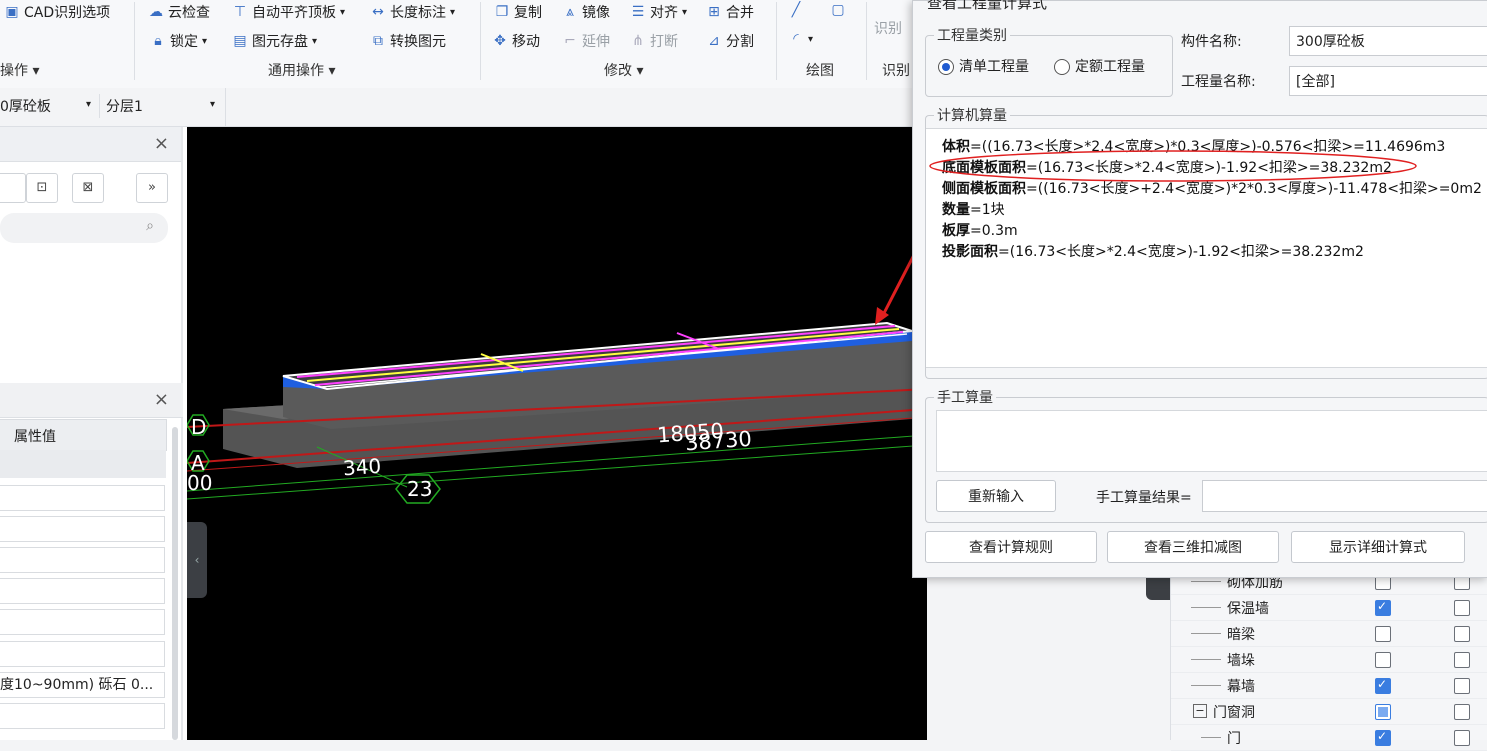 This screenshot has width=1487, height=751. What do you see at coordinates (983, 66) in the screenshot?
I see `radio-list-quantity: 清单工程量` at bounding box center [983, 66].